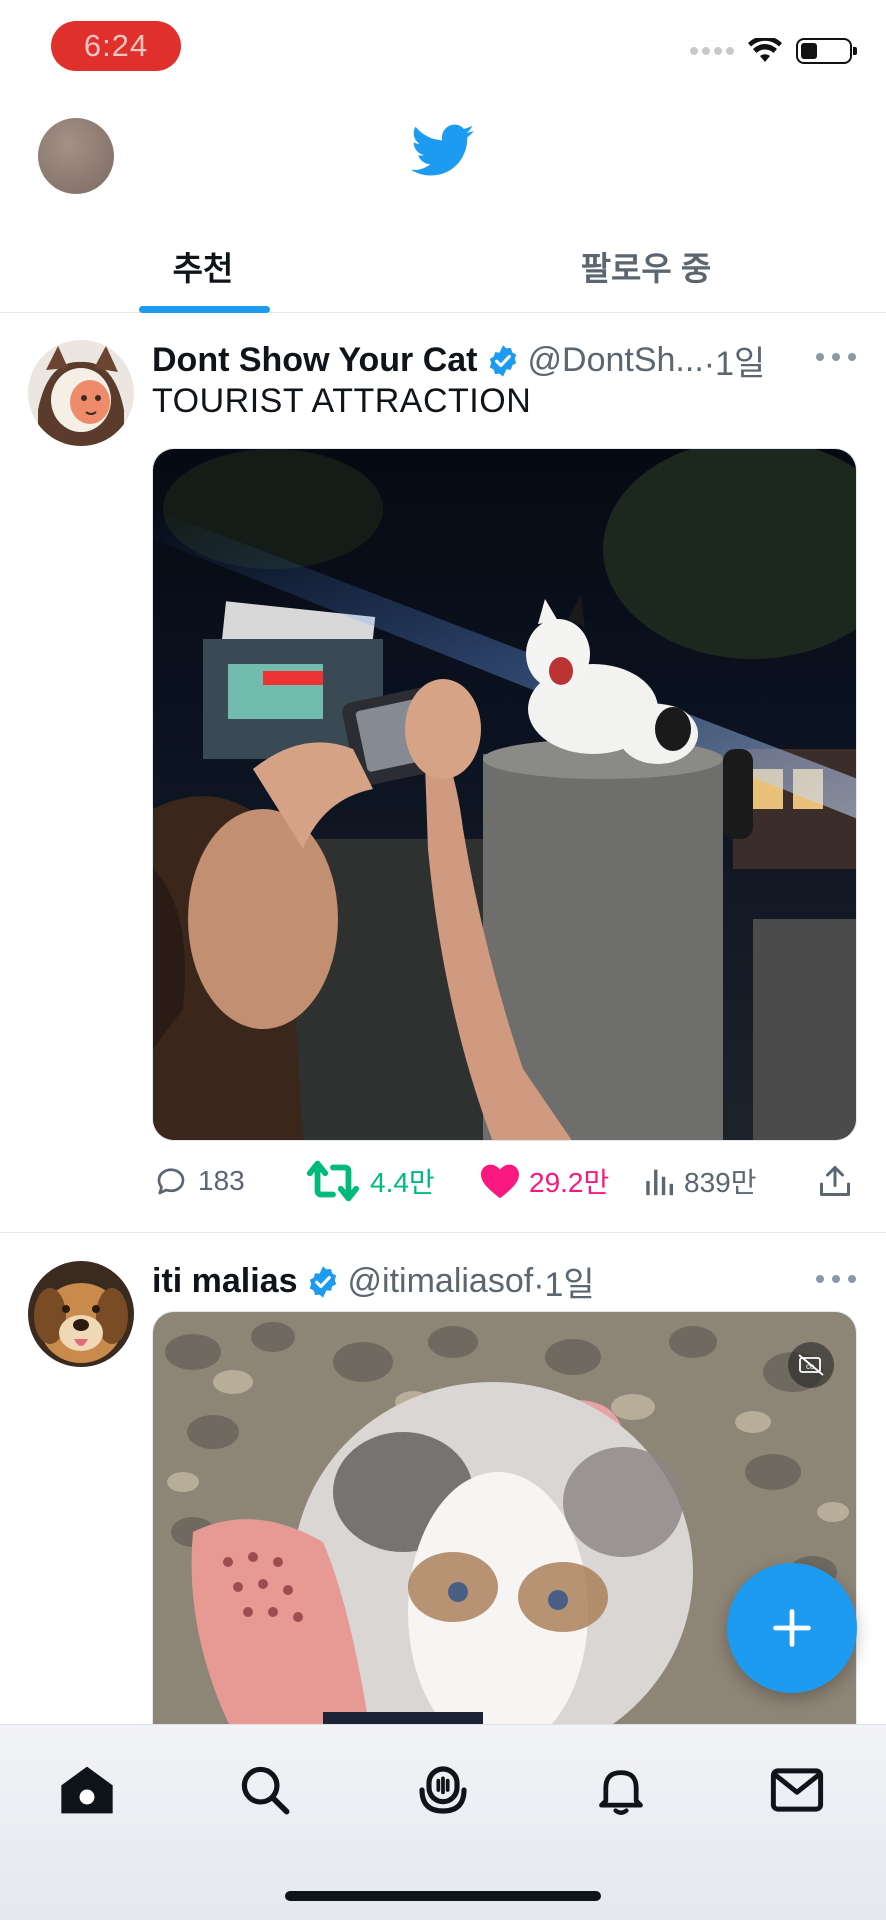  What do you see at coordinates (660, 1182) in the screenshot?
I see `views-icon` at bounding box center [660, 1182].